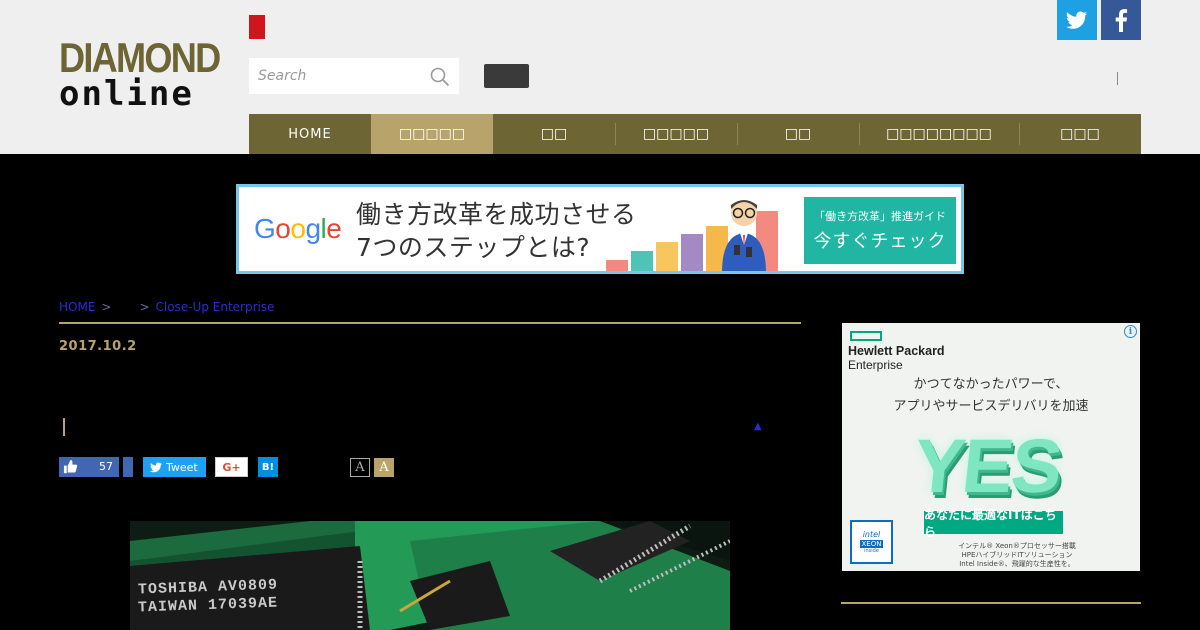 Image resolution: width=1200 pixels, height=630 pixels. I want to click on nav-item-6: □□□□□□□□, so click(939, 134).